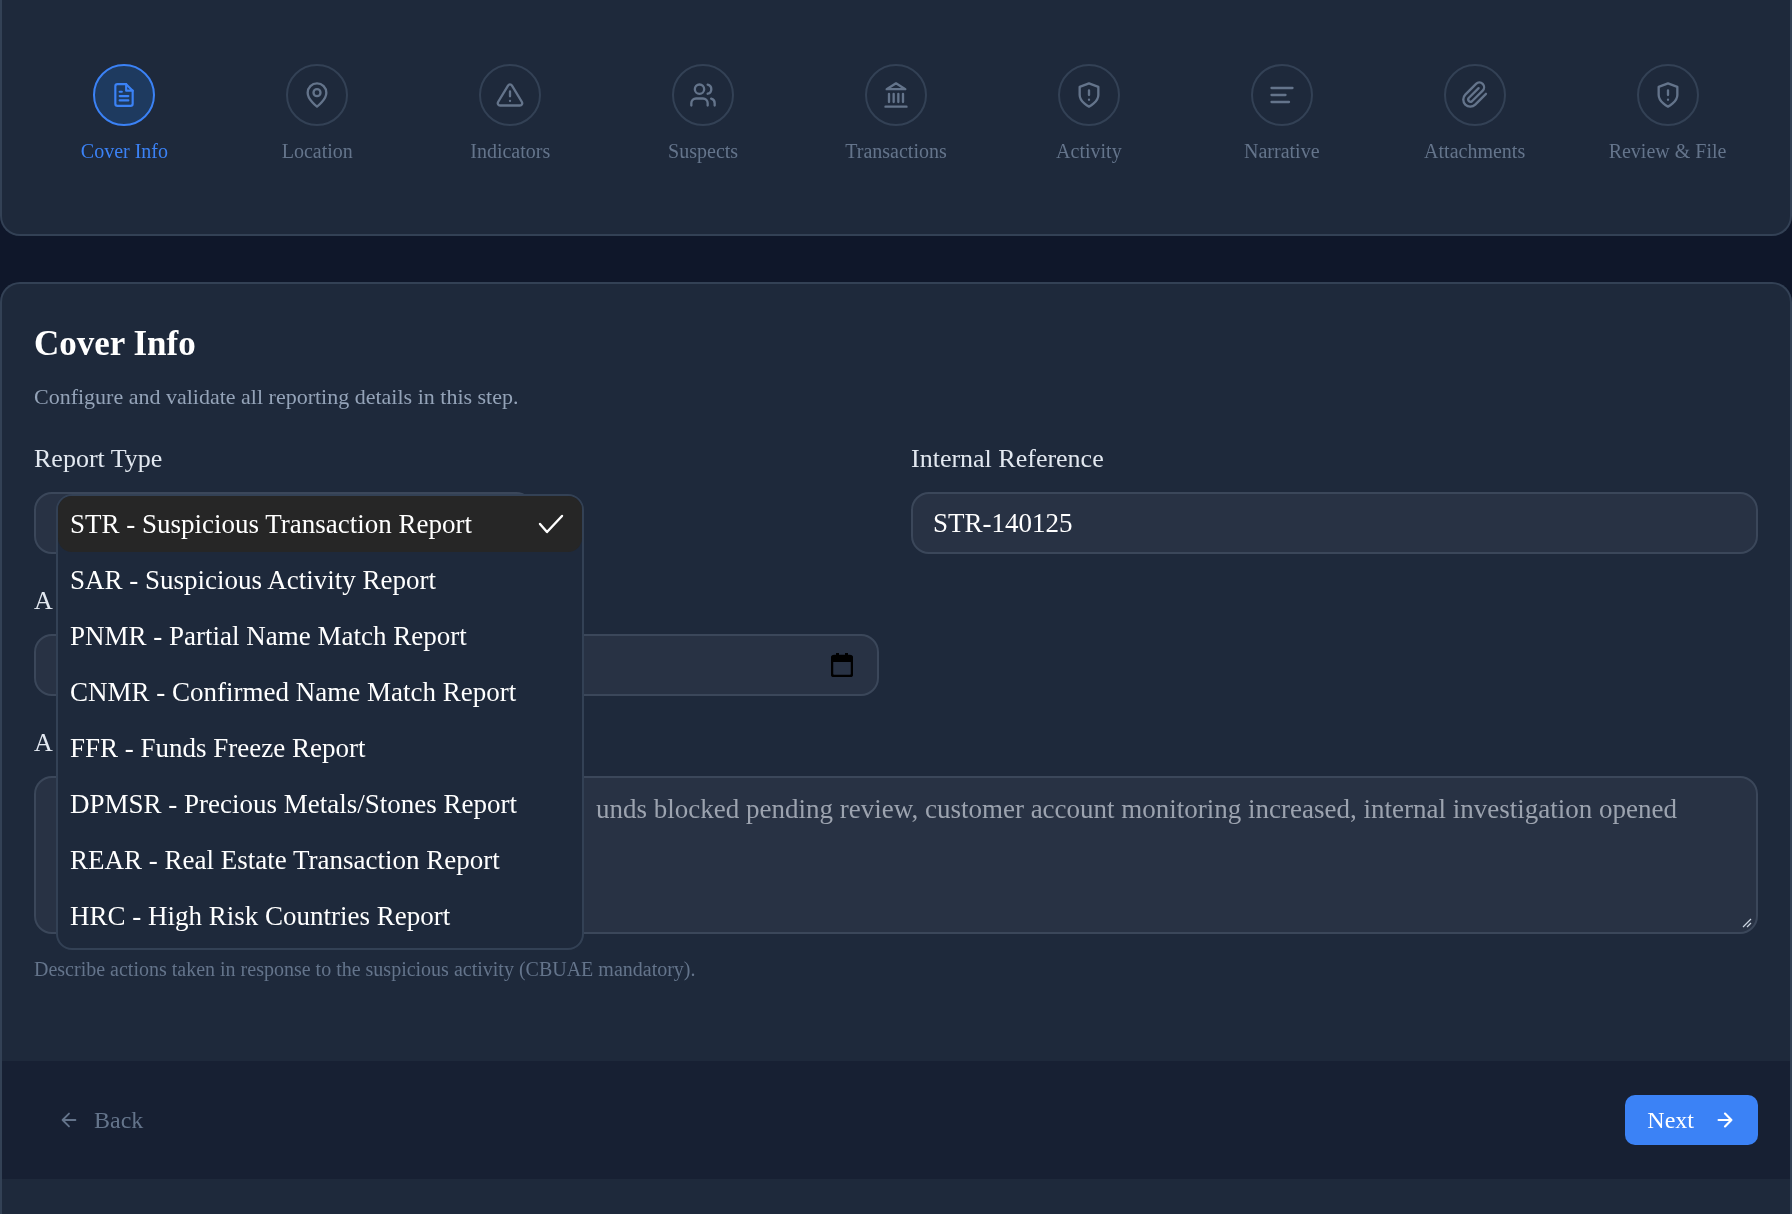  Describe the element at coordinates (1007, 459) in the screenshot. I see `field-label: Internal Reference` at that location.